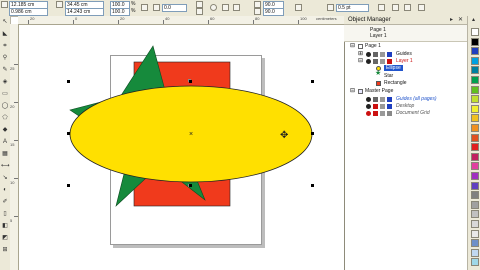  I want to click on palette-scroll-up-icon: ▴, so click(473, 20).